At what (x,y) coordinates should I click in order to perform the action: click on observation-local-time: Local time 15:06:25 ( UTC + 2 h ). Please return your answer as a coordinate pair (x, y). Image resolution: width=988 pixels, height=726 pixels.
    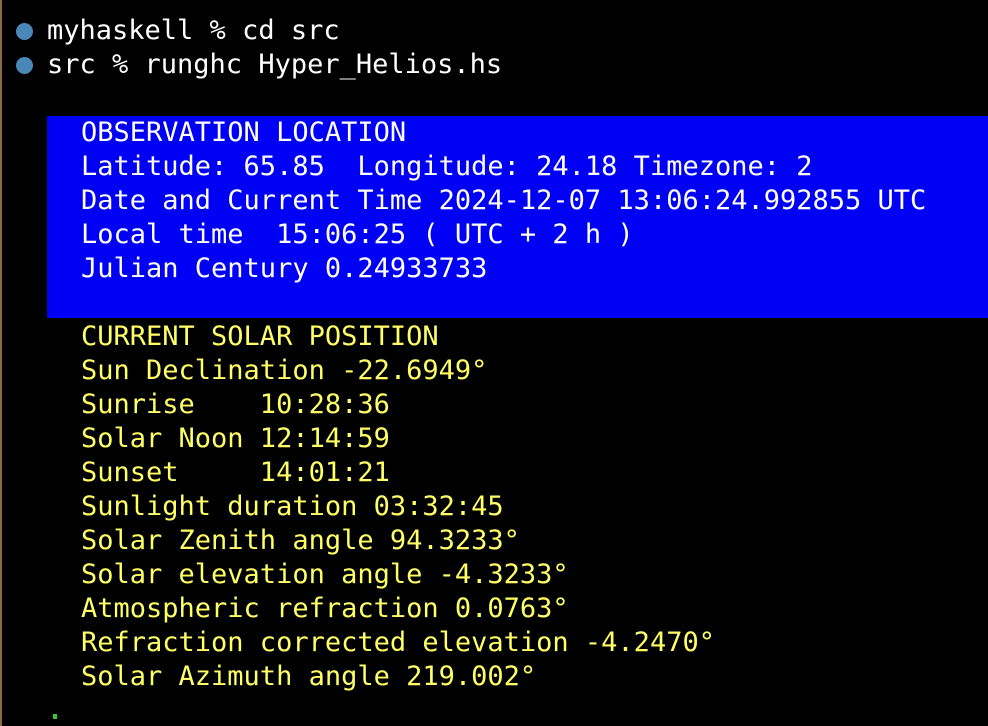
    Looking at the image, I should click on (357, 234).